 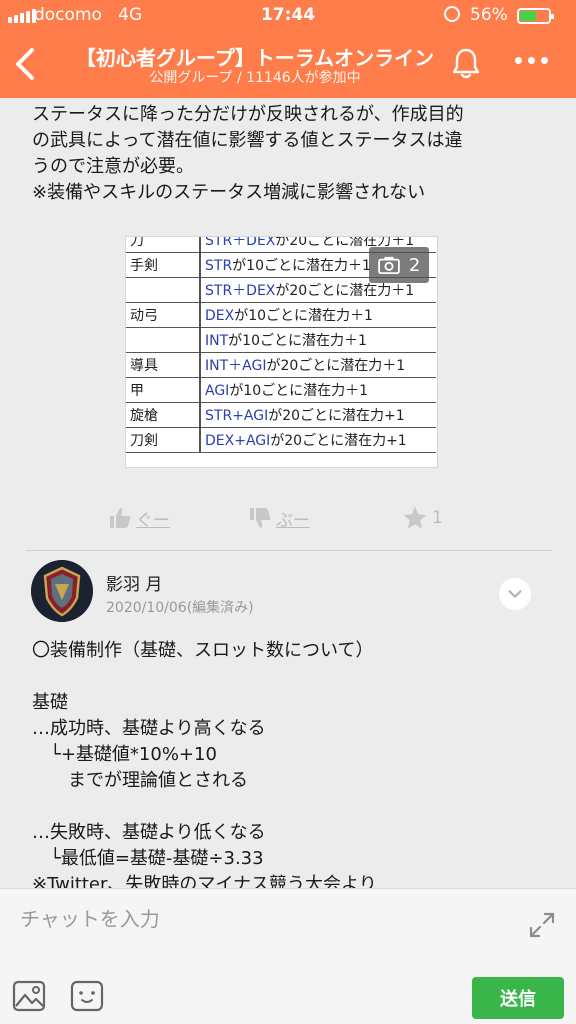 I want to click on sticker-face-icon, so click(x=87, y=996).